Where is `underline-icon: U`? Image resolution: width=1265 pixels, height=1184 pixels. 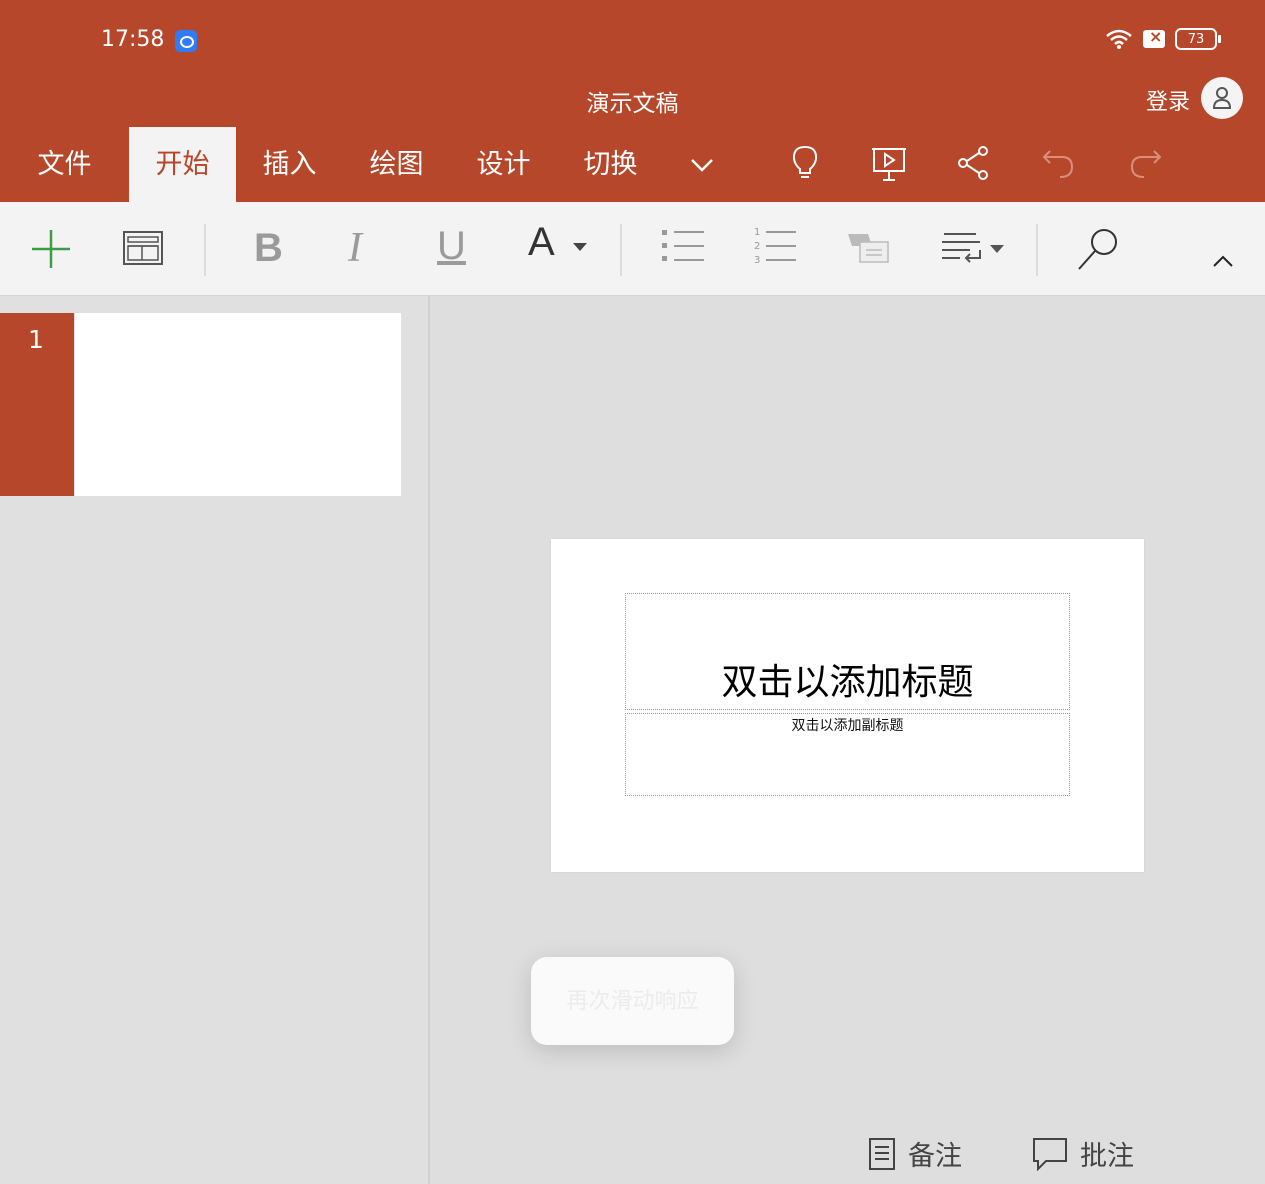 underline-icon: U is located at coordinates (451, 246).